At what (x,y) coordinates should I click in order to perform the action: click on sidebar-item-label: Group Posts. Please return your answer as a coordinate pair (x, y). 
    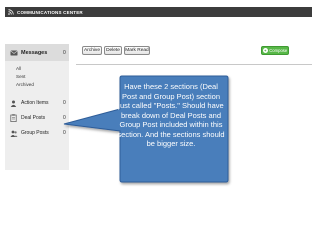
    Looking at the image, I should click on (35, 133).